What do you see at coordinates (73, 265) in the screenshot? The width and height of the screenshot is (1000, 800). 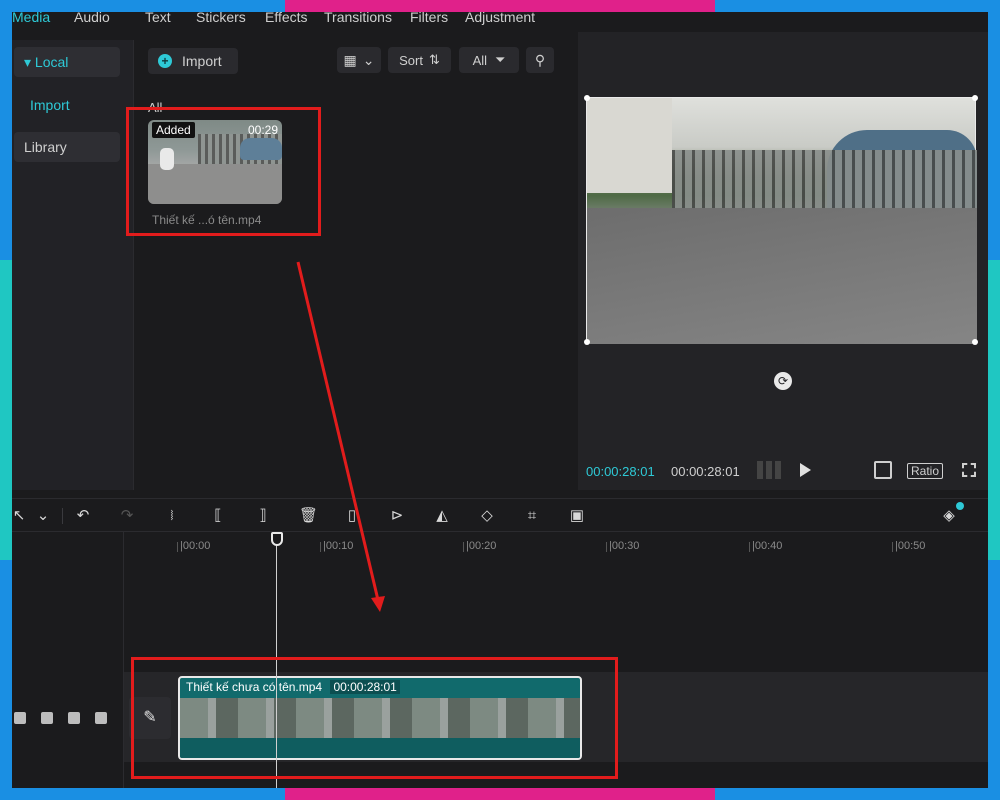 I see `media-sidebar: ▾ Local Import Library` at bounding box center [73, 265].